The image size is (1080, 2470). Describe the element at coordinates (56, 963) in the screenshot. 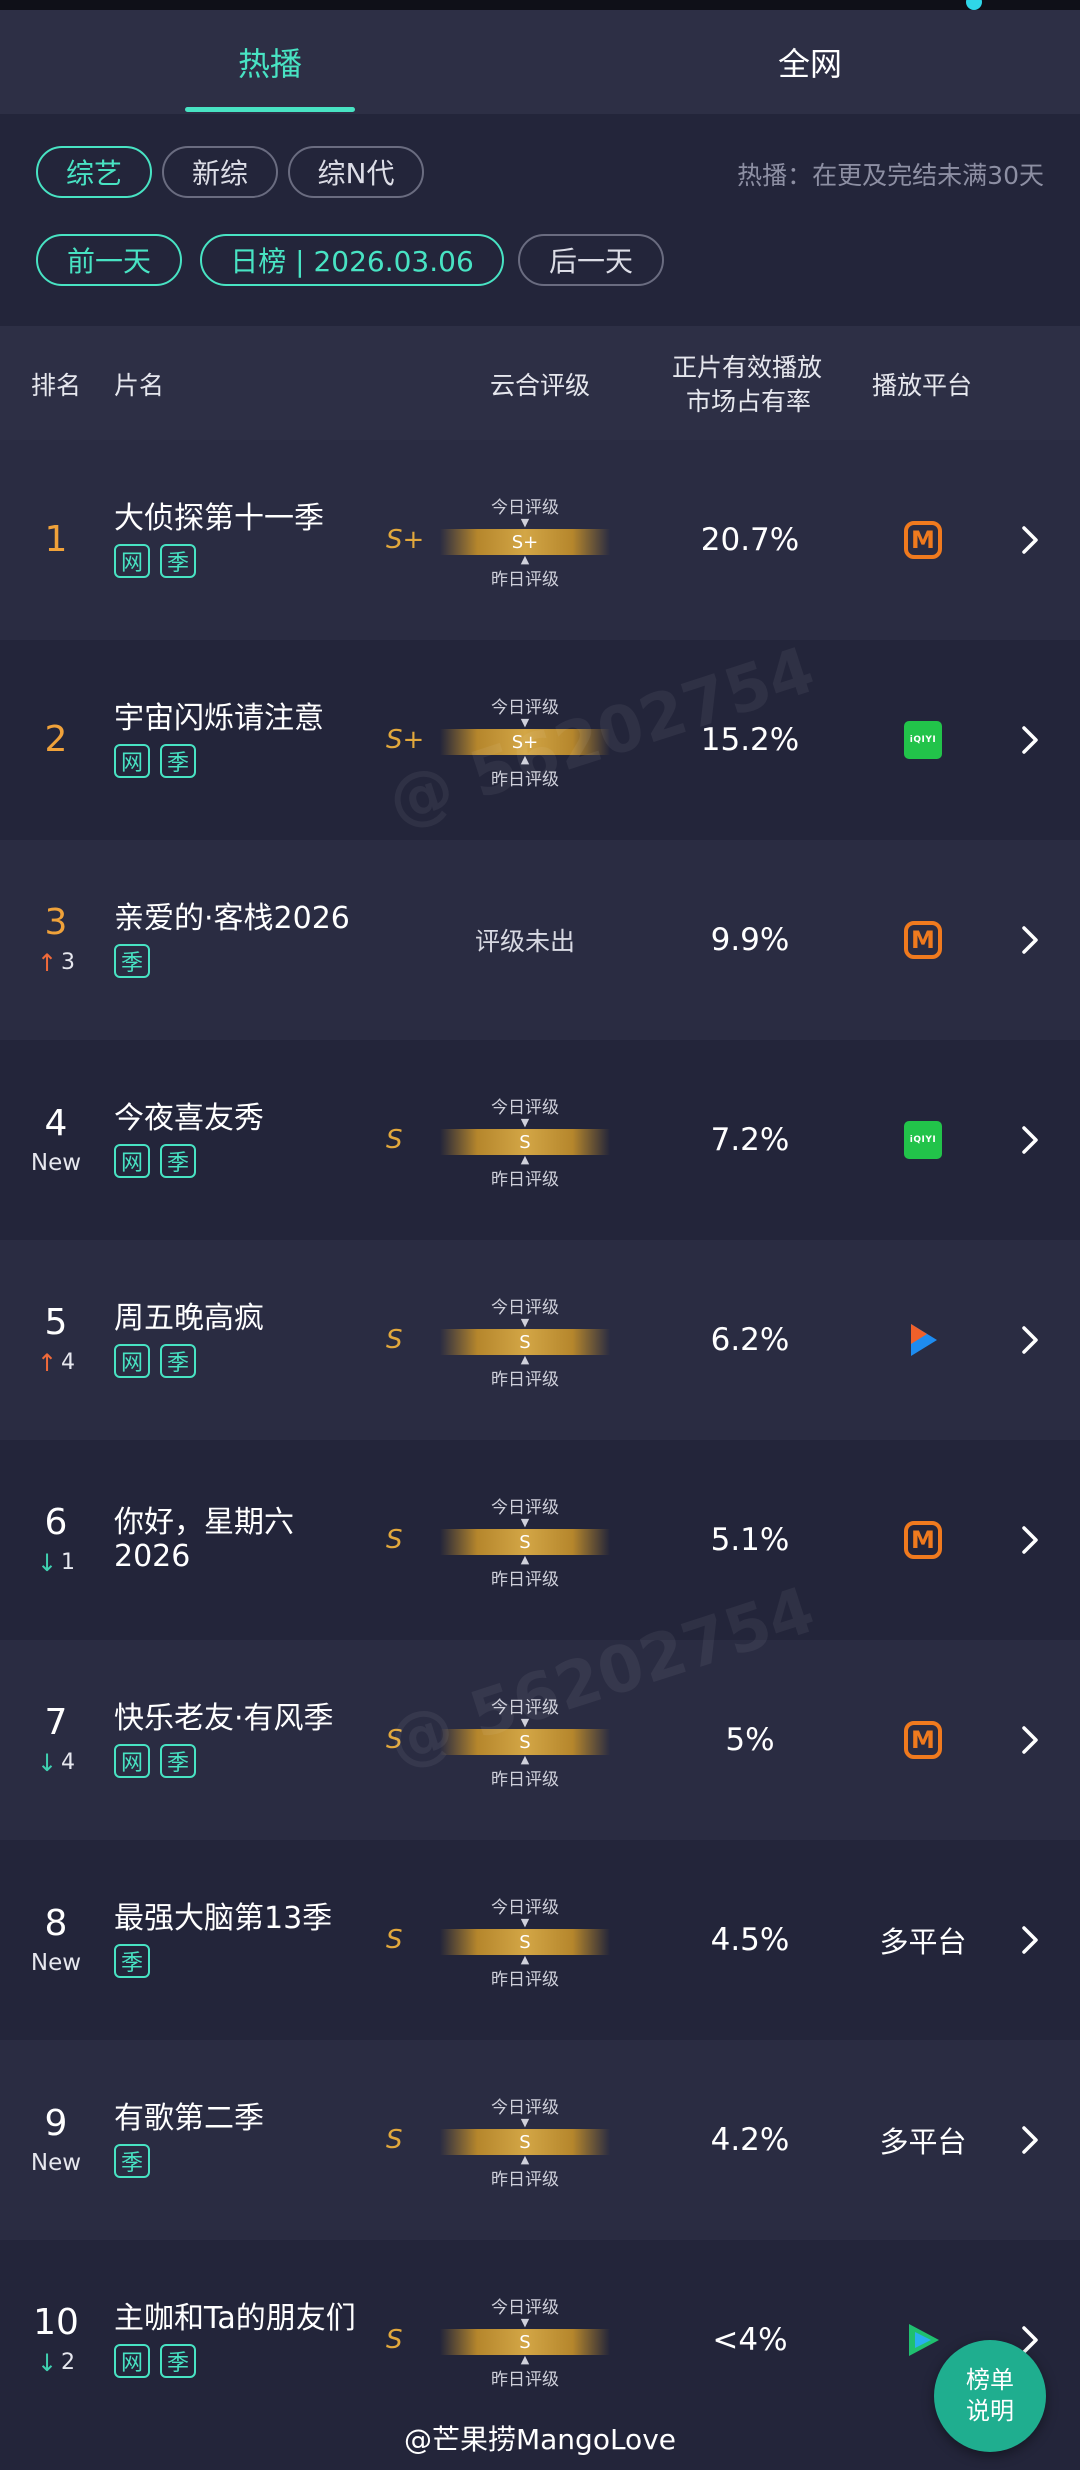

I see `rank-change: ↑ 3` at that location.